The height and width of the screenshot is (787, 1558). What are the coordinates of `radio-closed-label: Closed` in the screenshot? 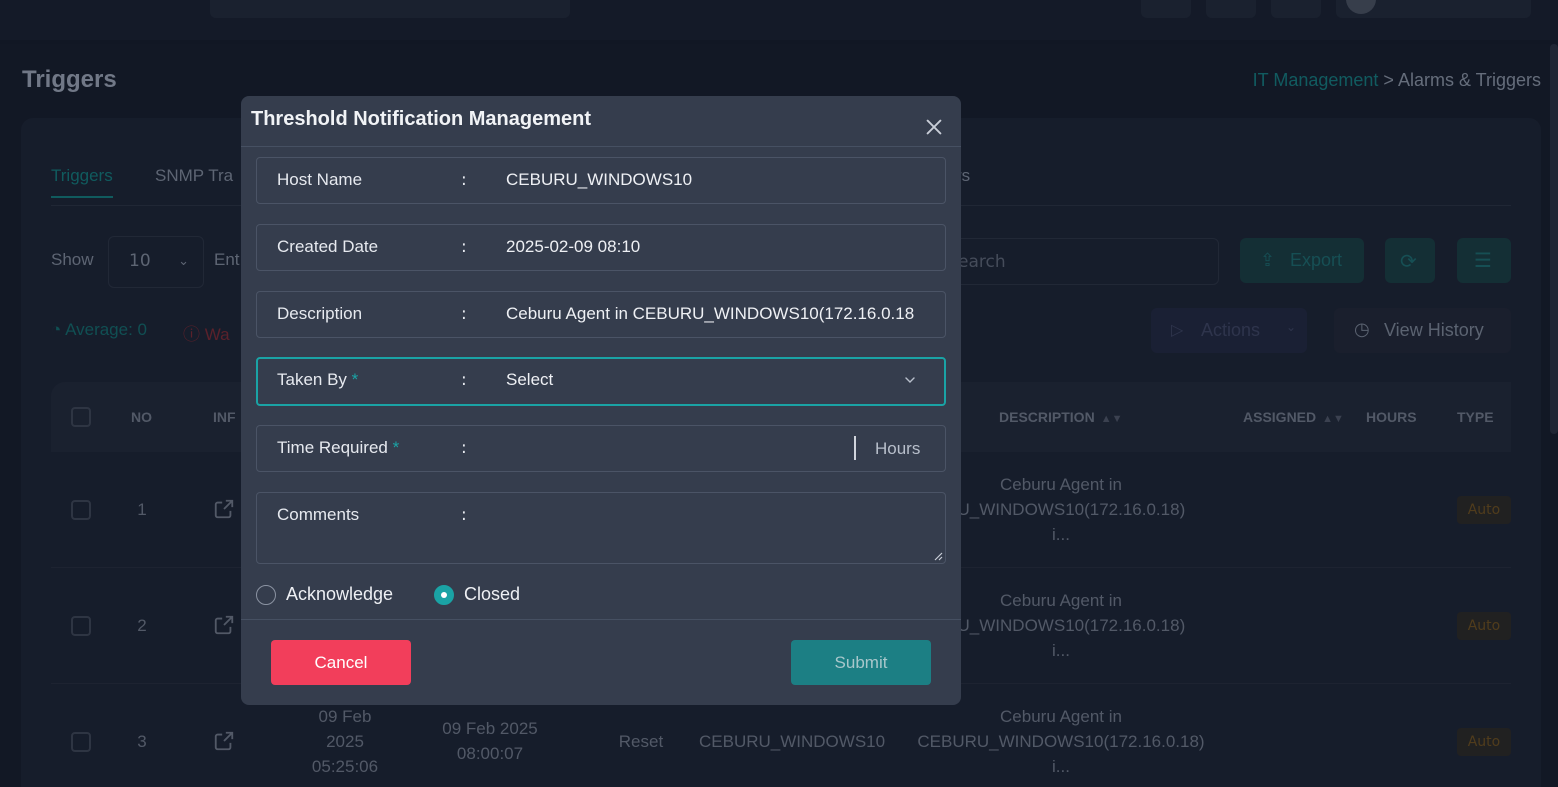 It's located at (492, 594).